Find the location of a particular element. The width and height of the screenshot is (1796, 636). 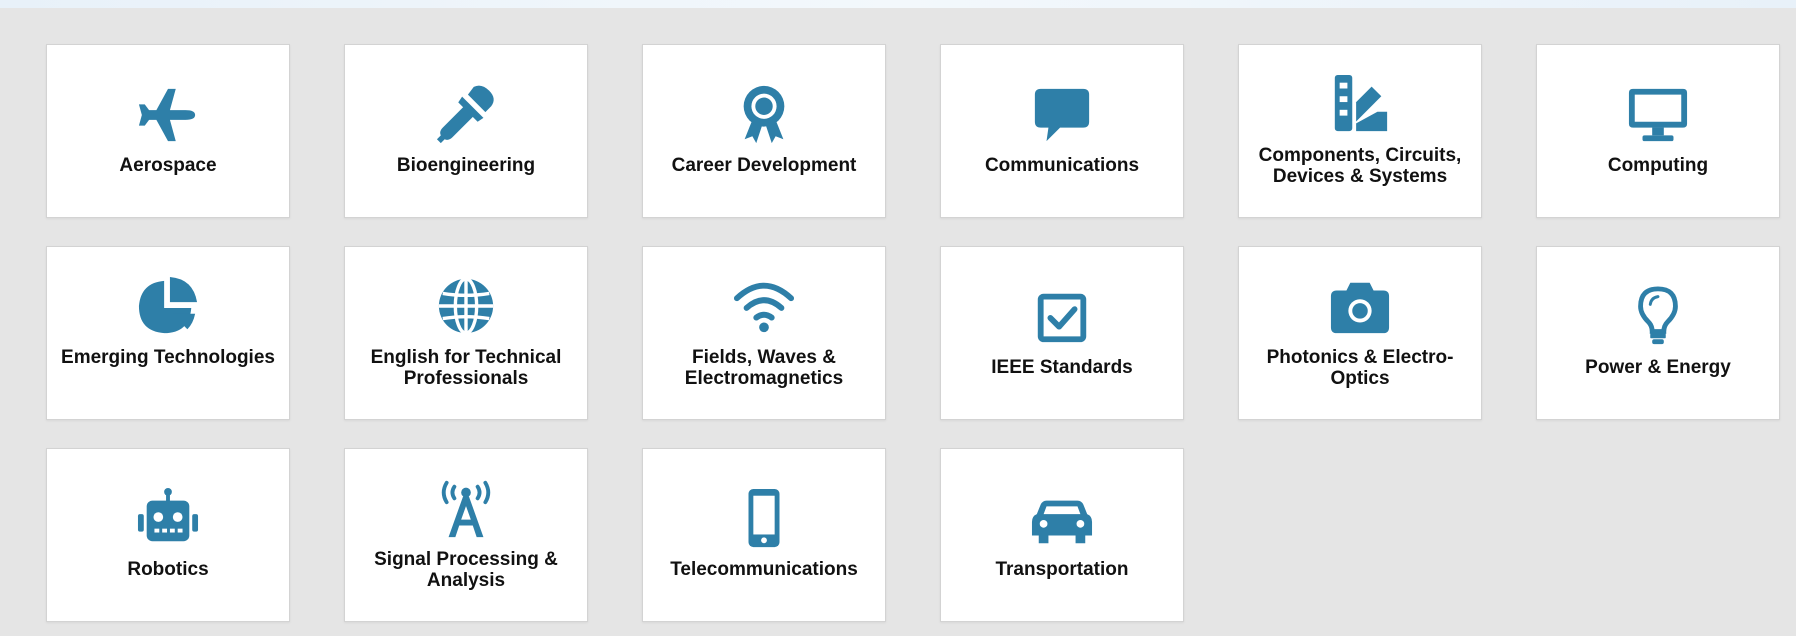

lightbulb-icon is located at coordinates (1658, 316).